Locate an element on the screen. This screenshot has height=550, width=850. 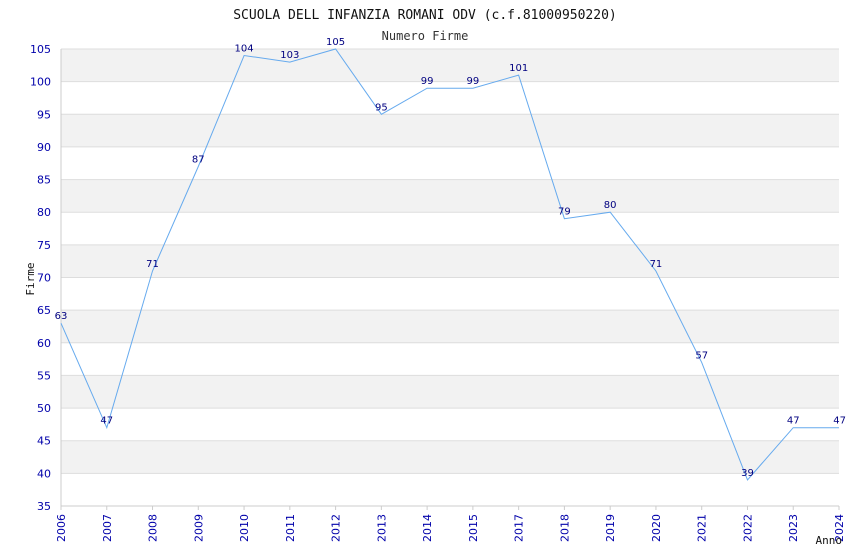
y-tick-105: 105 is located at coordinates (40, 49).